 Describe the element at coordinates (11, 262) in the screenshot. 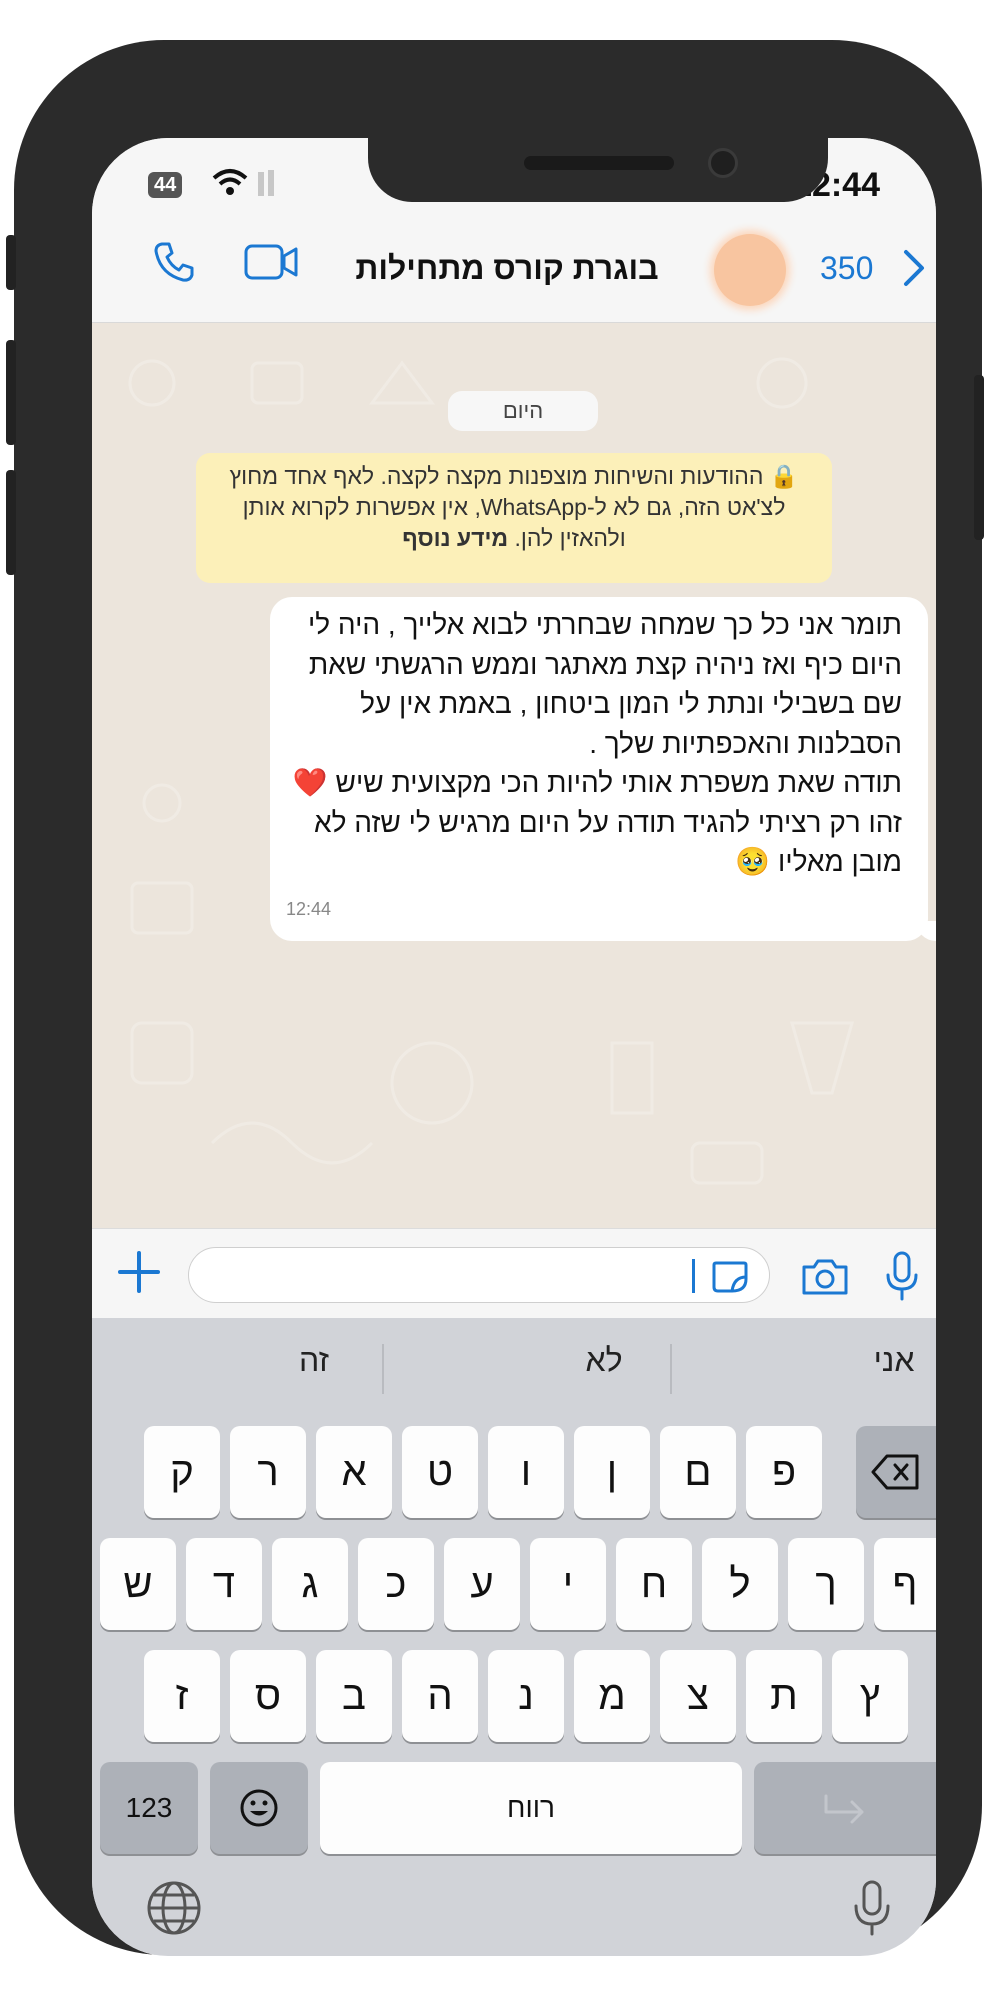

I see `mute-switch` at that location.